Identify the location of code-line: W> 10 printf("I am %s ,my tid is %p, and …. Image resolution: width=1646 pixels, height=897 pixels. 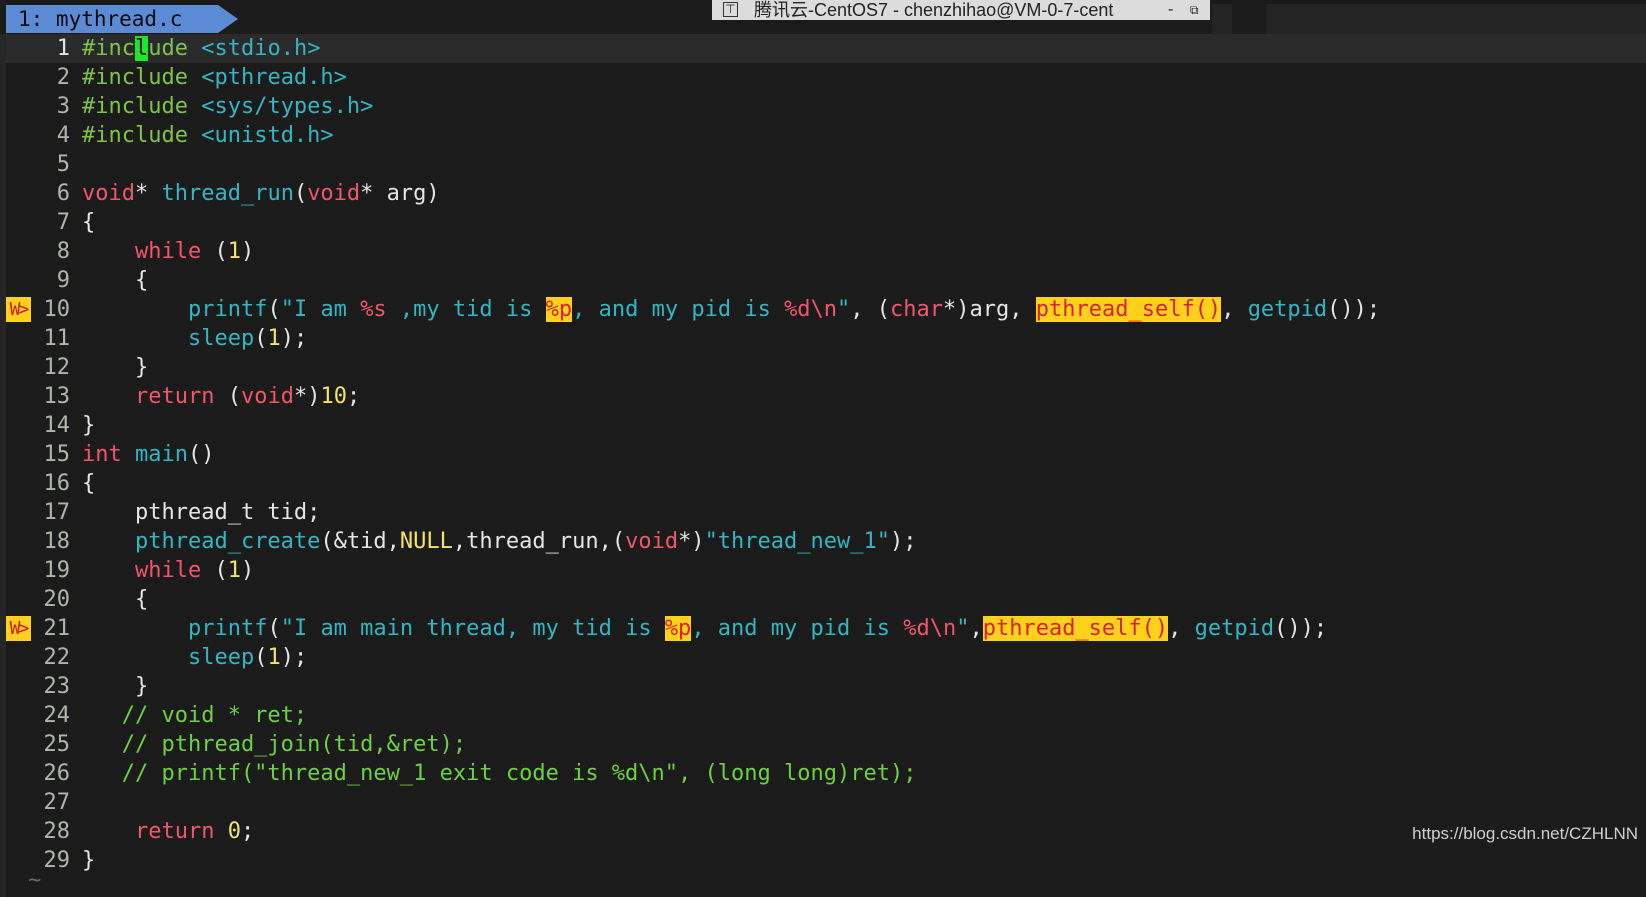
(823, 309).